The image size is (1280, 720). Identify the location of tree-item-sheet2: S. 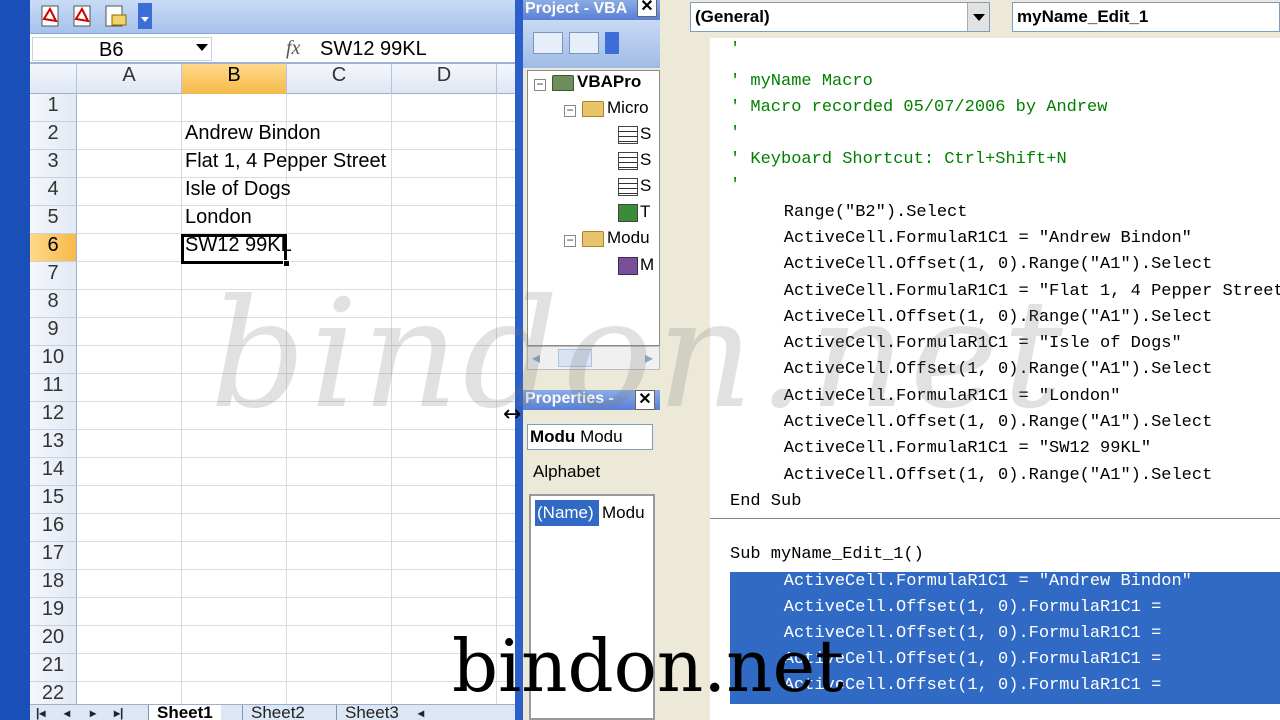
(634, 163).